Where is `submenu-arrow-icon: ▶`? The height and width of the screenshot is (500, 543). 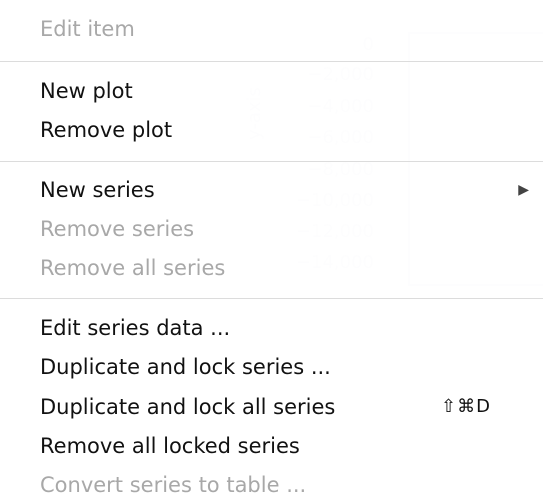
submenu-arrow-icon: ▶ is located at coordinates (523, 190).